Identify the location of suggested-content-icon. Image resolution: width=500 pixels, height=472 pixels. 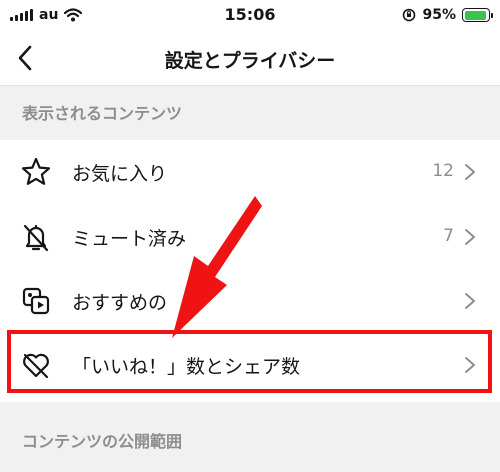
(36, 301).